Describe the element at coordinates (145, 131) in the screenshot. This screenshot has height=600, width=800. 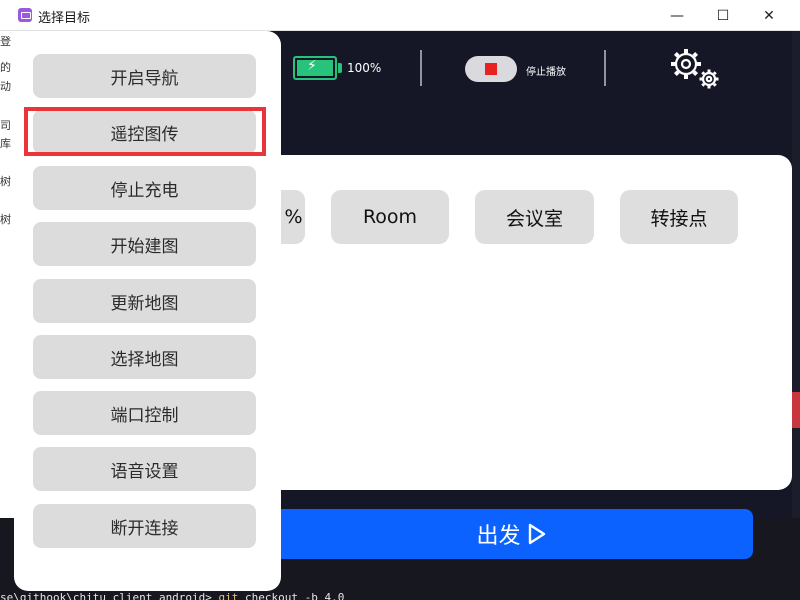
I see `selection-highlight-box` at that location.